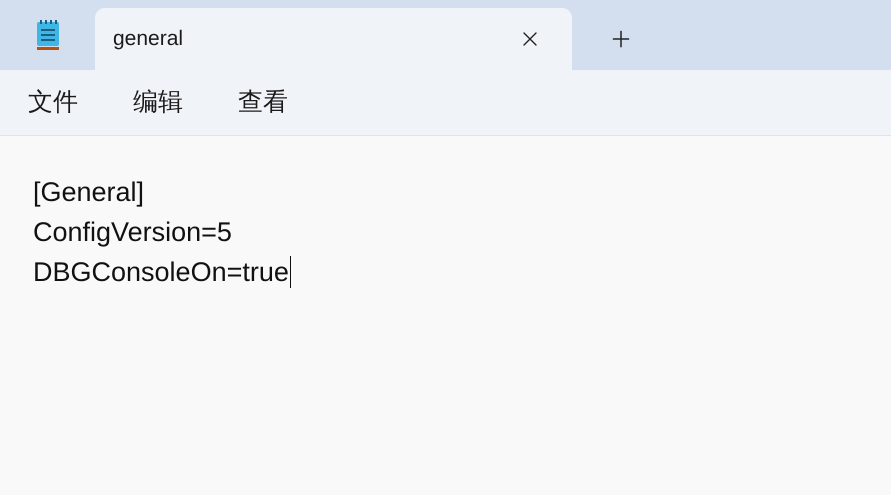  I want to click on tab-title: general, so click(148, 39).